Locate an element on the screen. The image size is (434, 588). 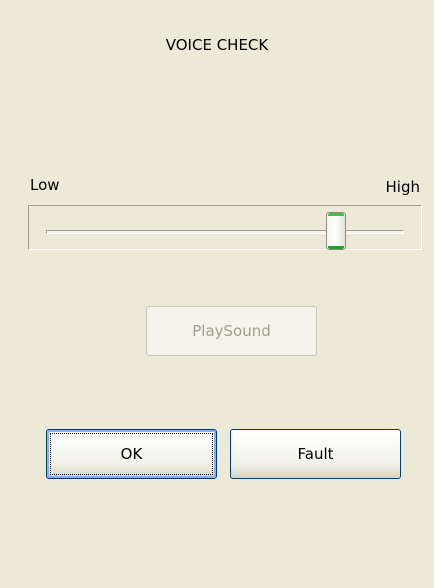
ok-button-label: OK is located at coordinates (131, 454).